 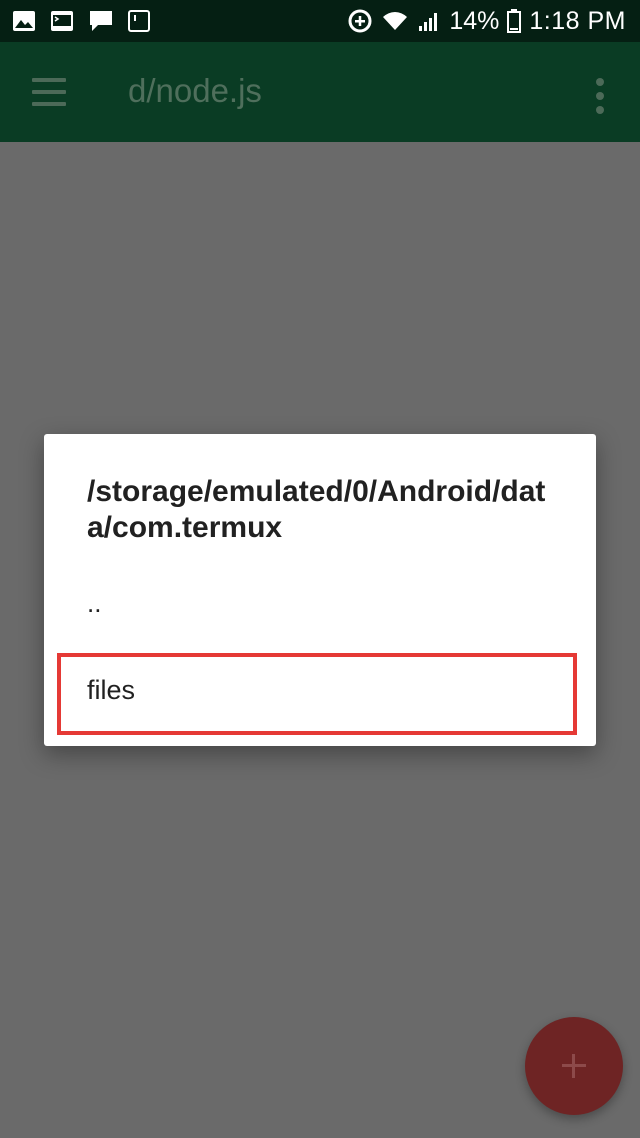 I want to click on app-bar: d/node.js, so click(x=320, y=92).